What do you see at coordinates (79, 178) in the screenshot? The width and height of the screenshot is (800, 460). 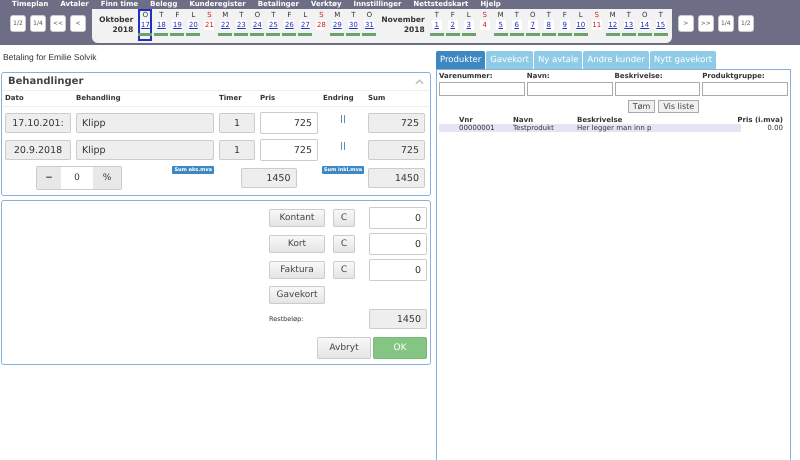 I see `discount-control: − 0 %` at bounding box center [79, 178].